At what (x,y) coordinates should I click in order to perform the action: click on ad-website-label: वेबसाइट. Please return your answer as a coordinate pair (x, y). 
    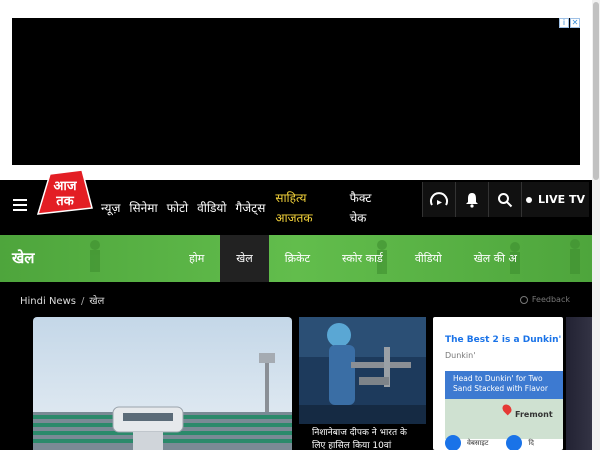
    Looking at the image, I should click on (478, 442).